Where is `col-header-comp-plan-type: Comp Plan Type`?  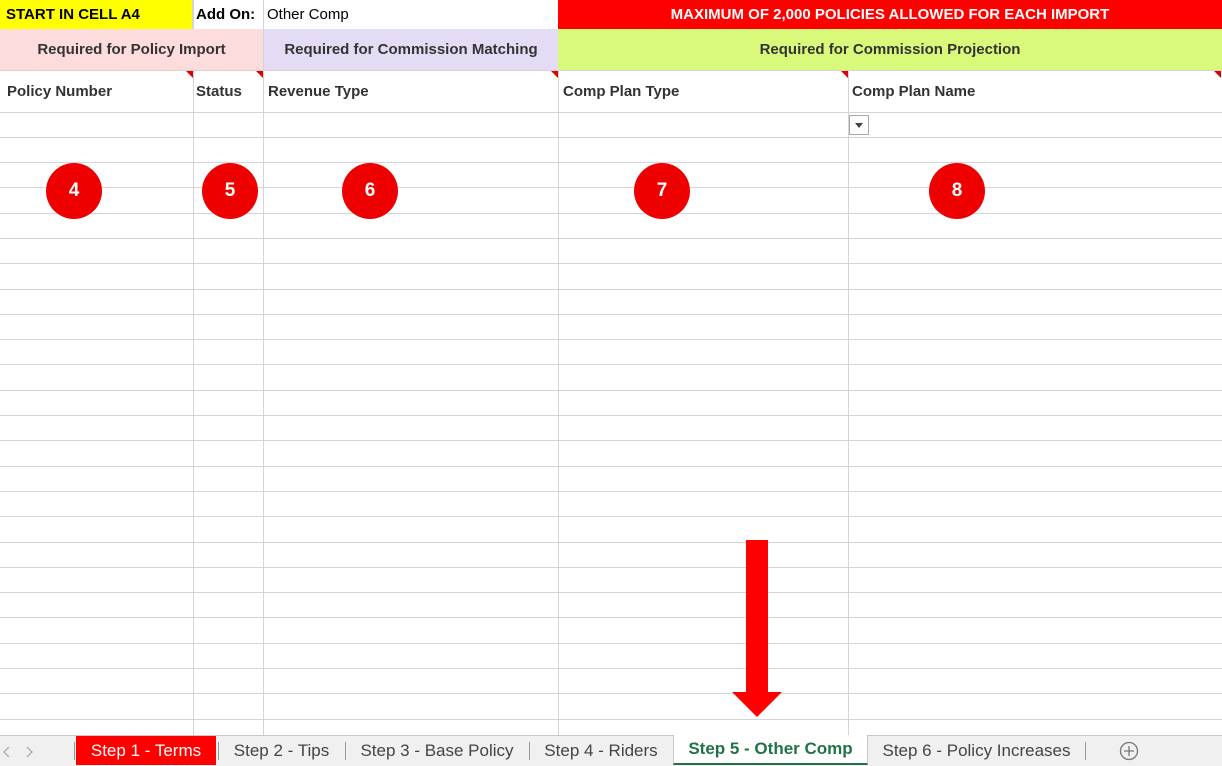 col-header-comp-plan-type: Comp Plan Type is located at coordinates (703, 91).